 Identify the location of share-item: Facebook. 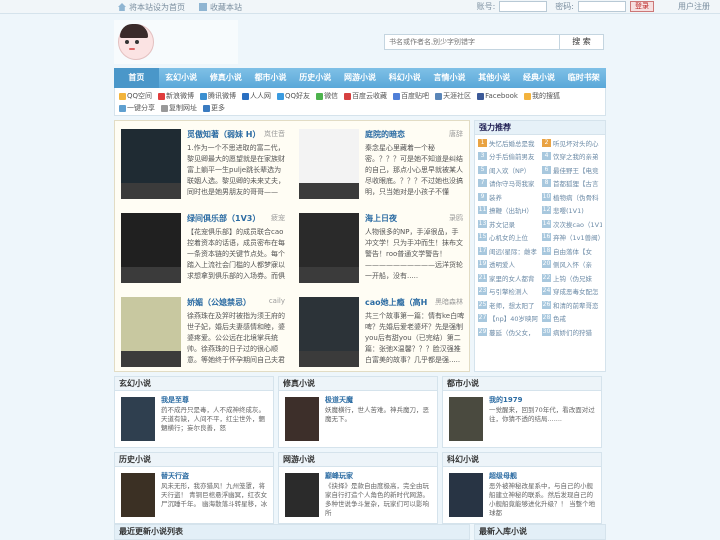
(497, 96).